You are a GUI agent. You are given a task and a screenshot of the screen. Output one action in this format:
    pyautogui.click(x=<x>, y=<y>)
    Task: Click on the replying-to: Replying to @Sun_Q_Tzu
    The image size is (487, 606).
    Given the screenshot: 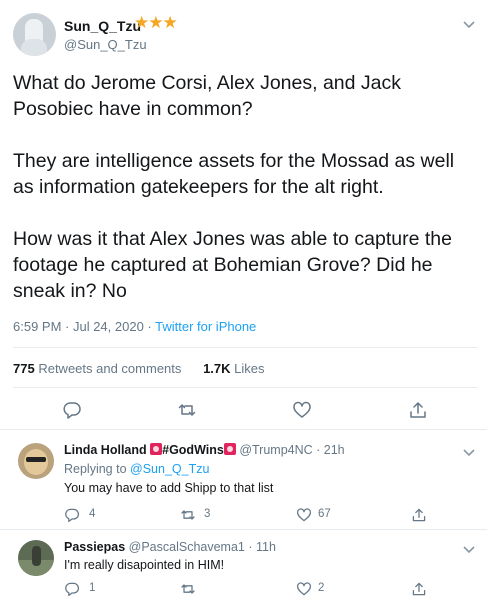 What is the action you would take?
    pyautogui.click(x=137, y=469)
    